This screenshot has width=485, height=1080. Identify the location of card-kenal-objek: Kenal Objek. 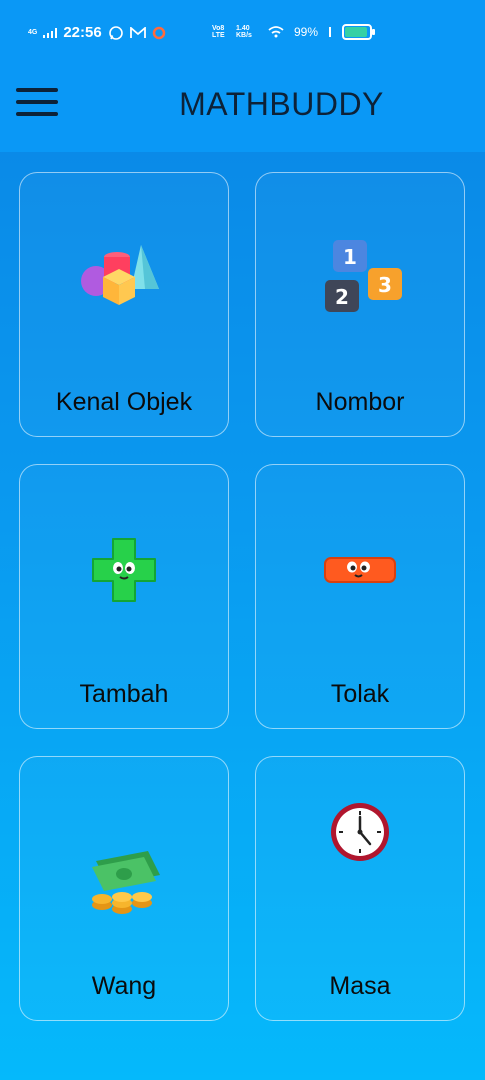
(124, 304).